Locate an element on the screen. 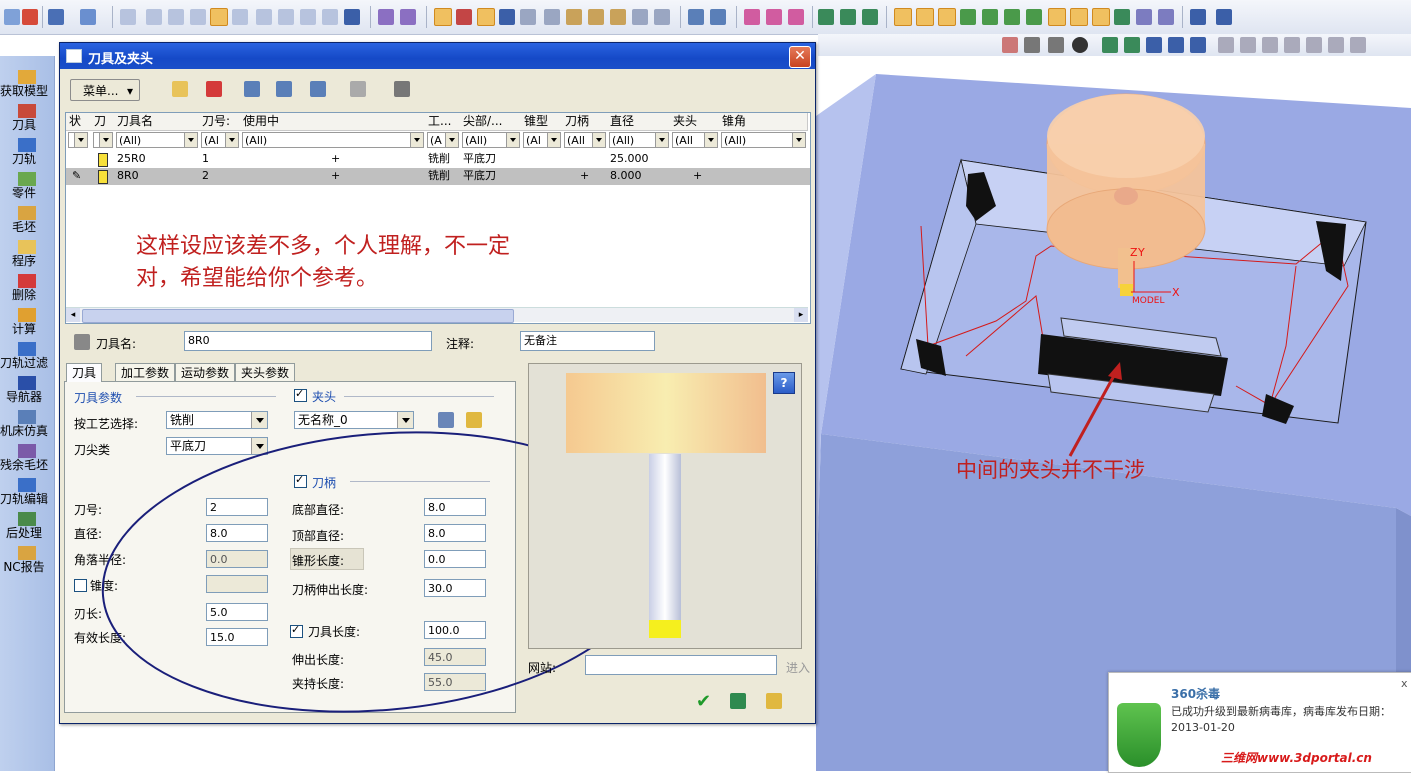 This screenshot has height=773, width=1411. scroll-left-arrow: ◂ is located at coordinates (73, 315).